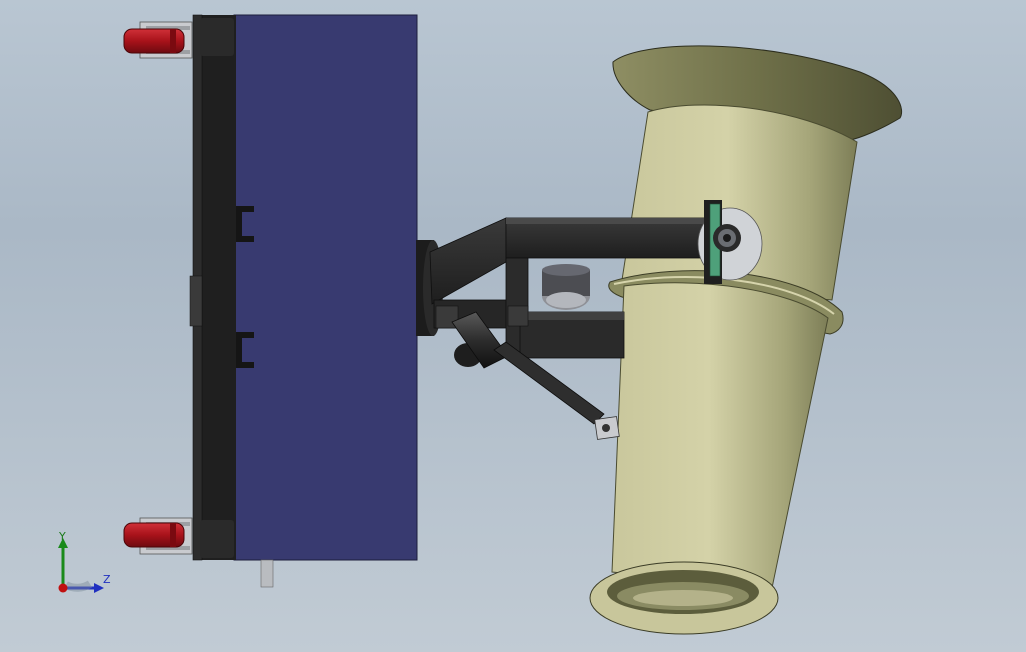 This screenshot has height=652, width=1026. Describe the element at coordinates (158, 40) in the screenshot. I see `top-caster` at that location.